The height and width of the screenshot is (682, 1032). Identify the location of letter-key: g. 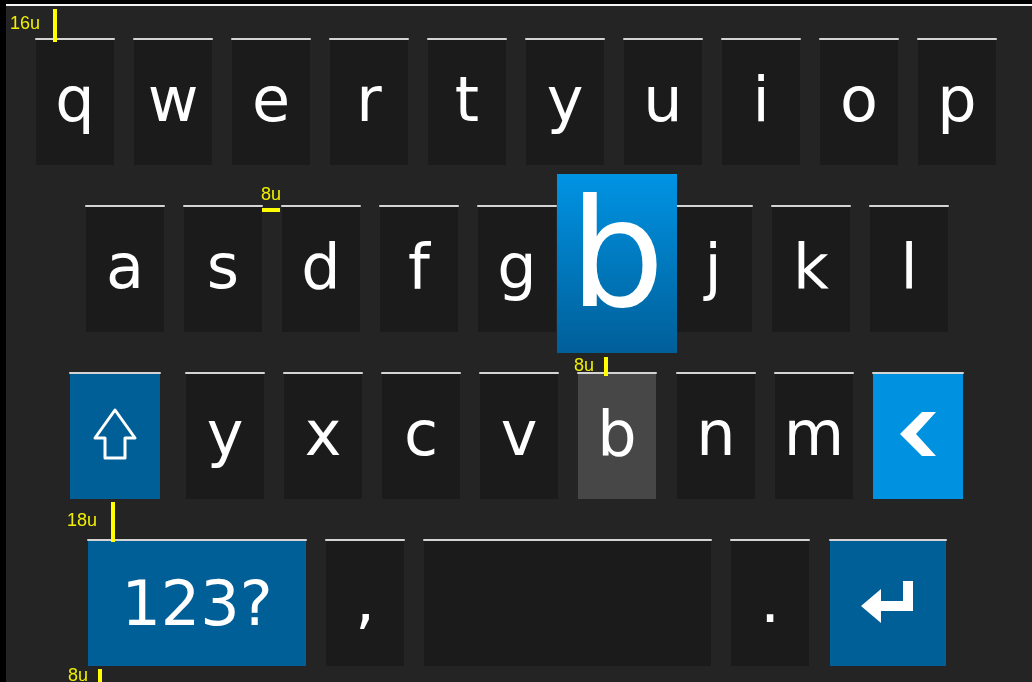
(517, 269).